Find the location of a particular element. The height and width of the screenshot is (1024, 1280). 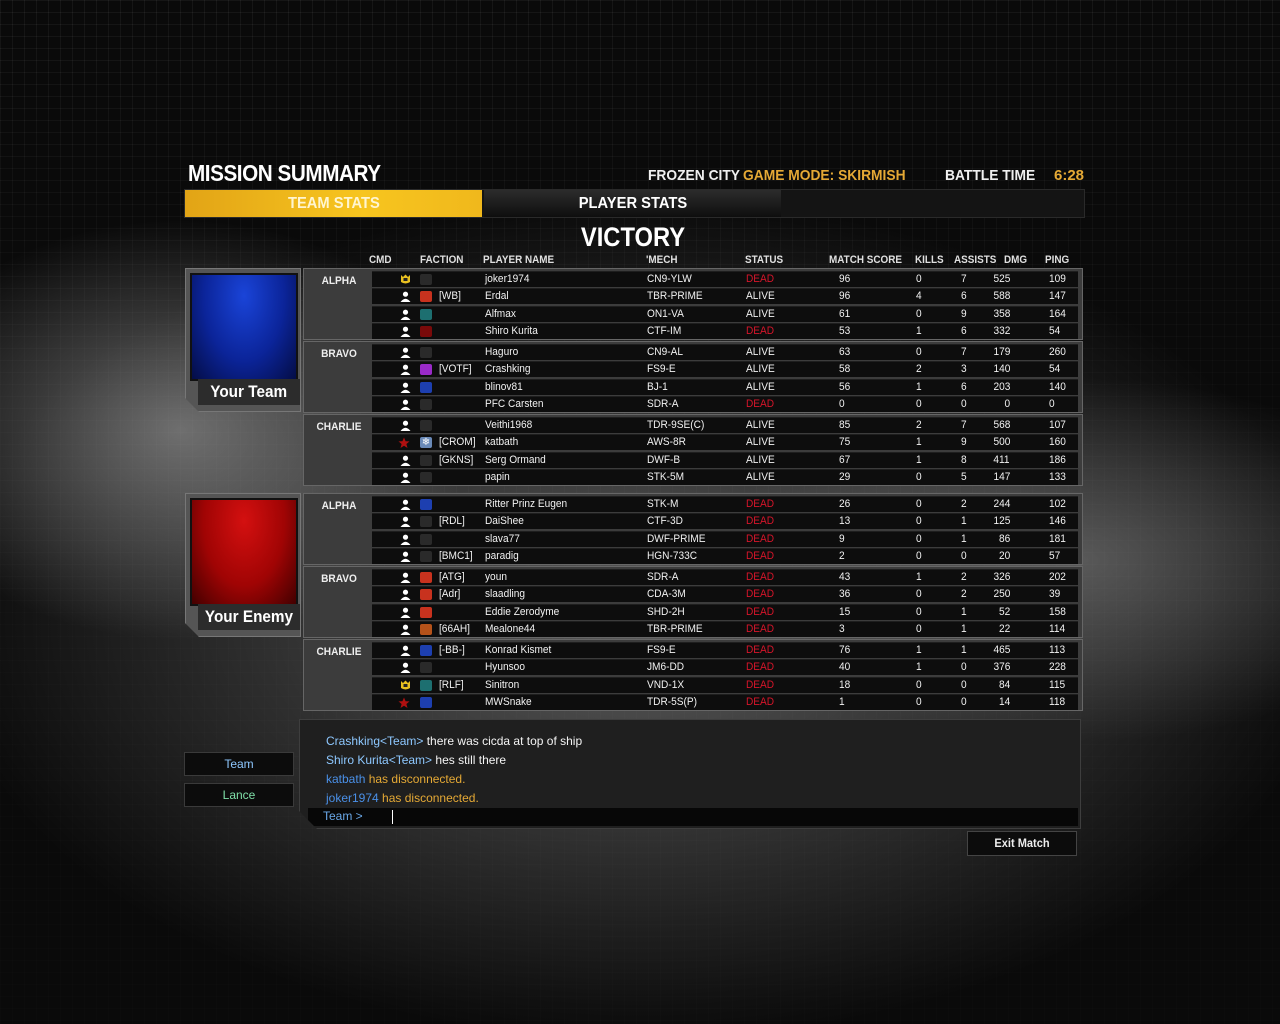

player-name: youn is located at coordinates (496, 577).